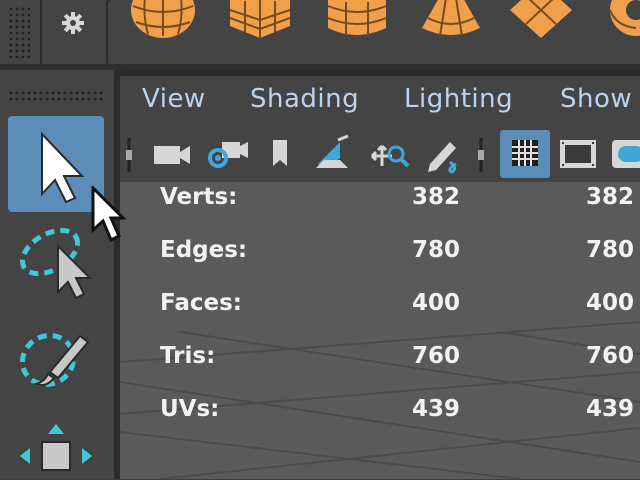 This screenshot has height=480, width=640. I want to click on hud-value-tris: 760, so click(436, 356).